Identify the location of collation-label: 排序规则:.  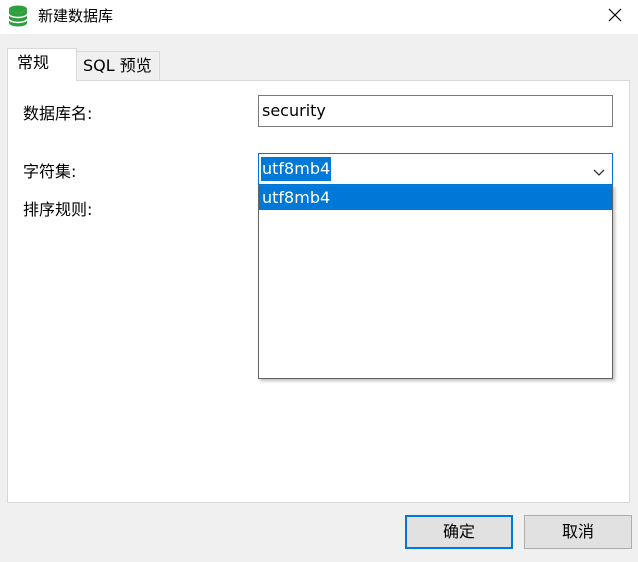
(58, 209).